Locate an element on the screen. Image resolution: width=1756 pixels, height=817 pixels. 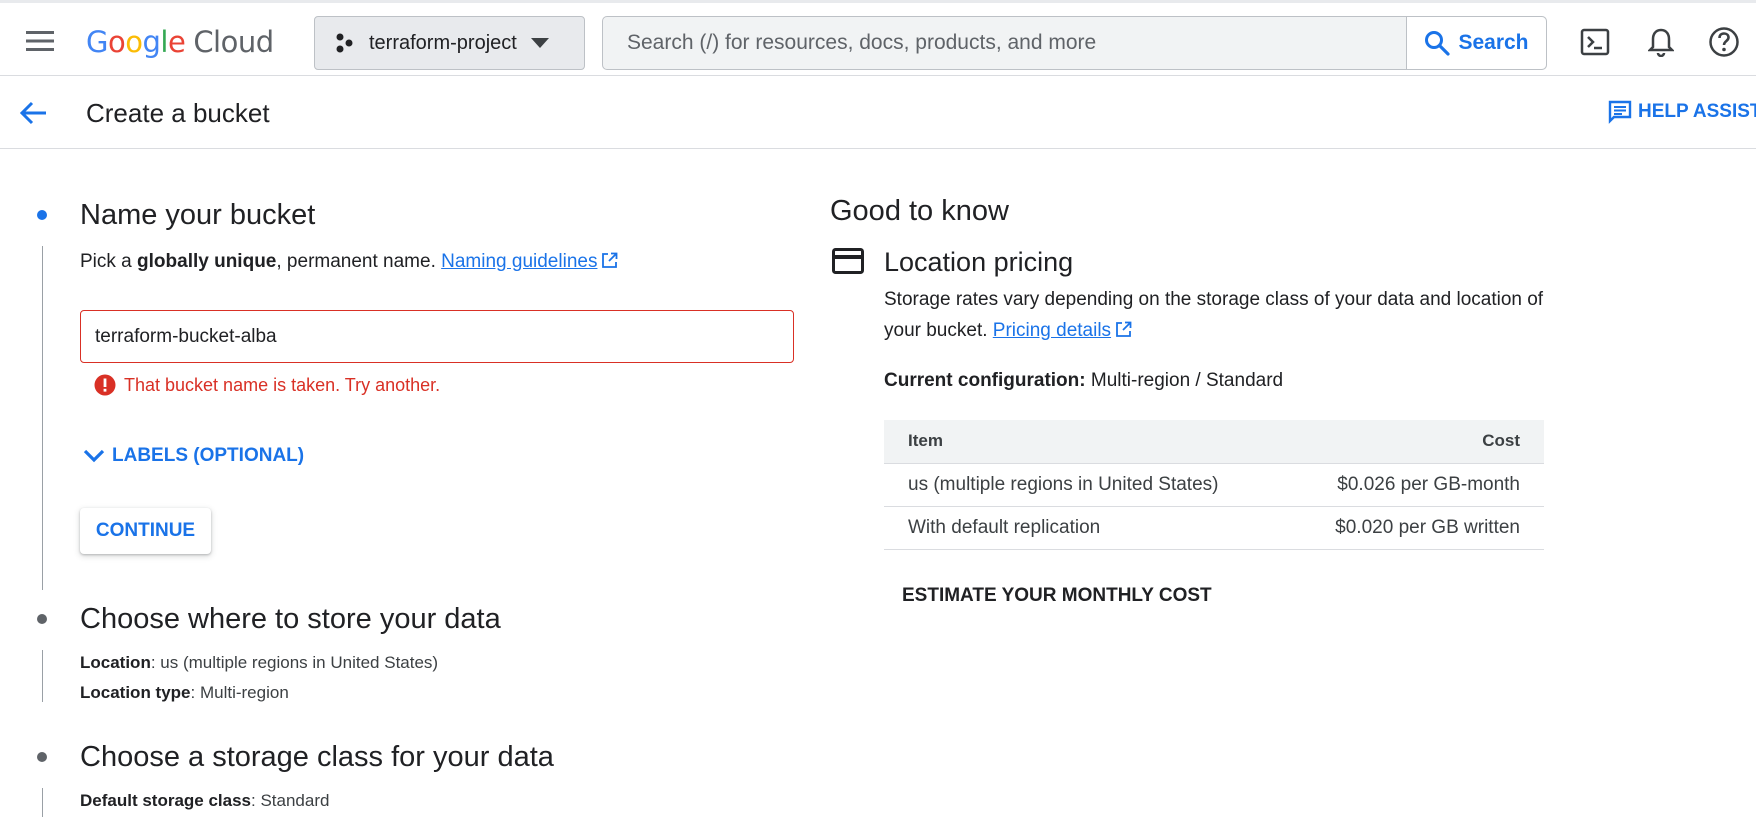
google-cloud-logo: Google Cloud is located at coordinates (180, 42).